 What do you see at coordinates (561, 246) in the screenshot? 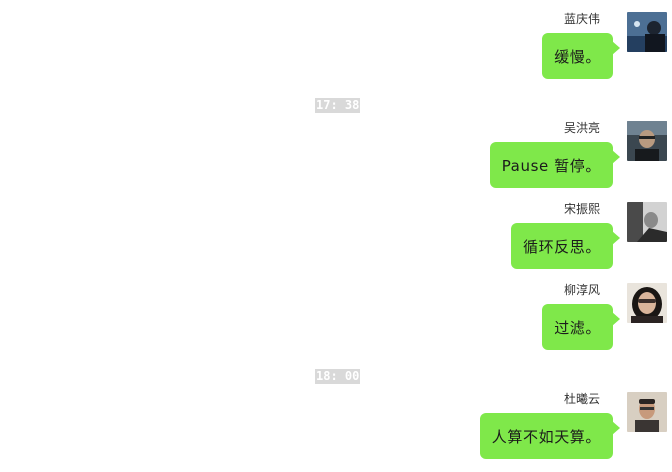
I see `message-text: 循环反思。` at bounding box center [561, 246].